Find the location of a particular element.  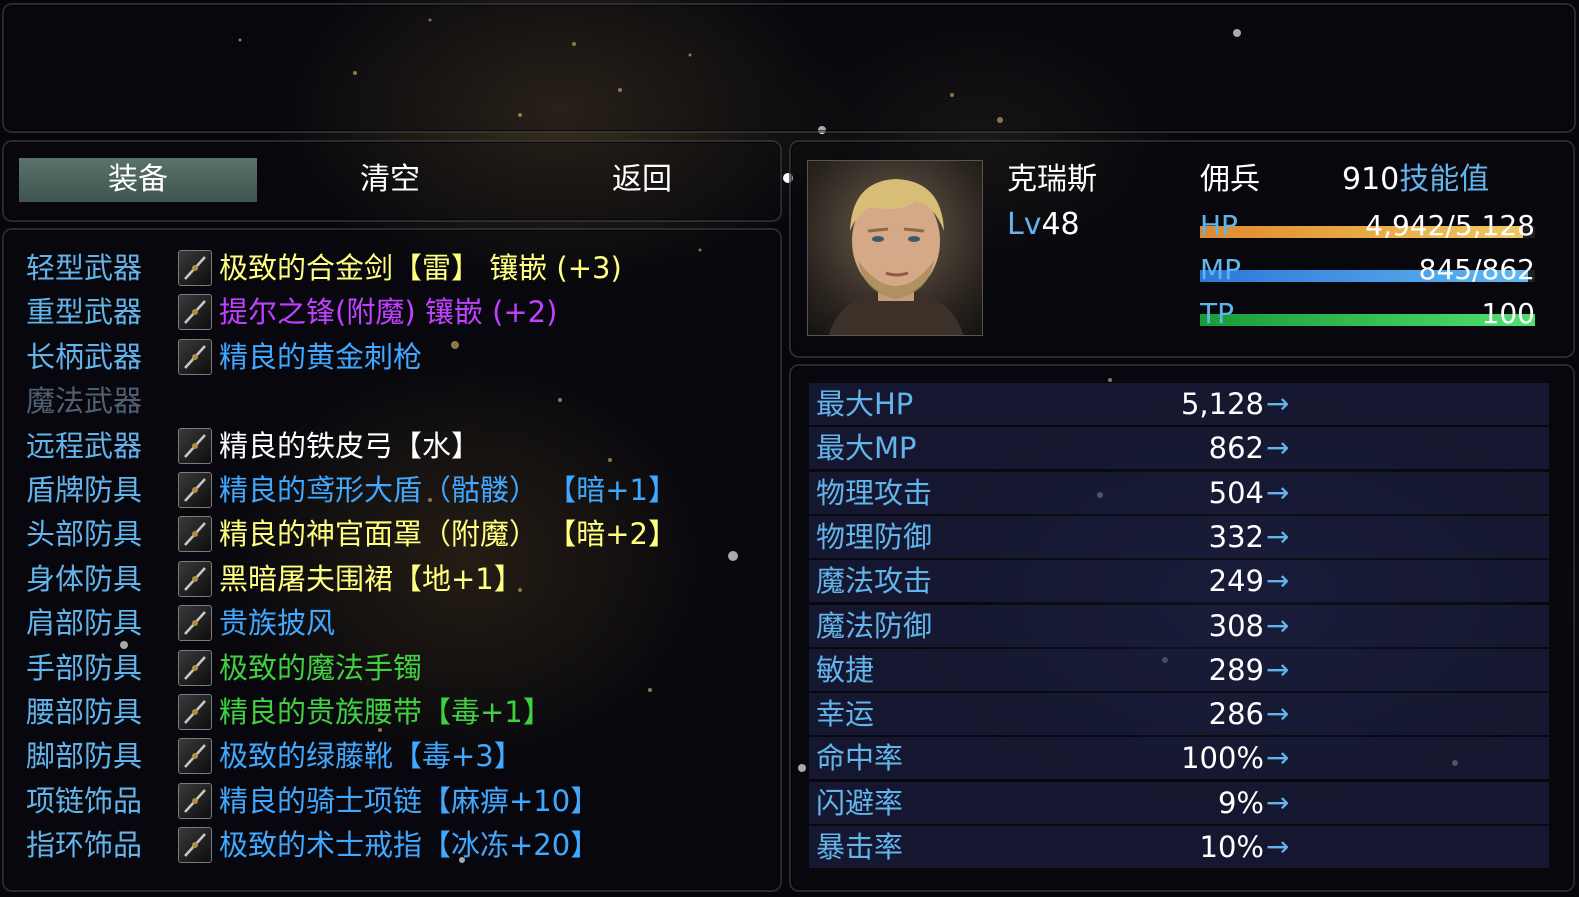

parameter-label: 幸运 is located at coordinates (845, 714).